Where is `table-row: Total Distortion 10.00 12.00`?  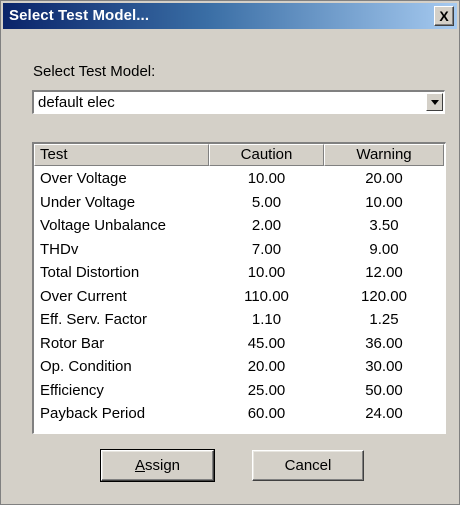 table-row: Total Distortion 10.00 12.00 is located at coordinates (239, 274).